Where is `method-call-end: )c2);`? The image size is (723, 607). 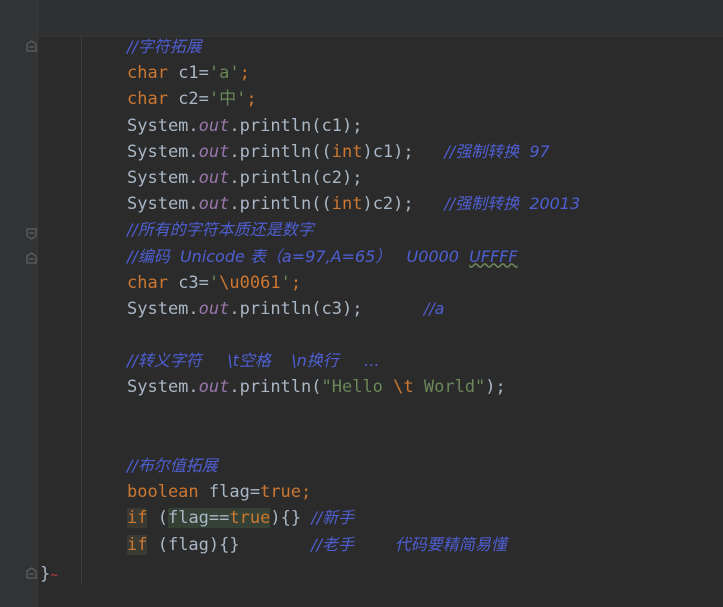 method-call-end: )c2); is located at coordinates (388, 204).